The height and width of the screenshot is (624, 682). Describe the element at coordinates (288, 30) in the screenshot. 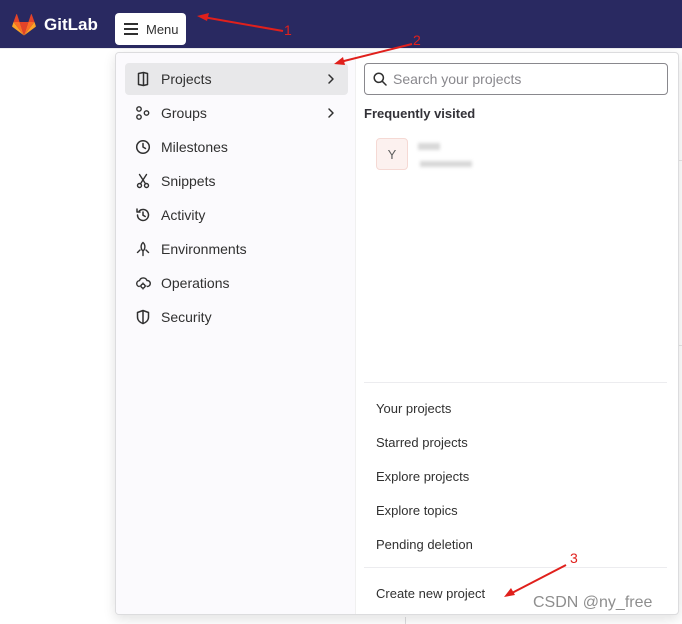

I see `annotation-number-1: 1` at that location.